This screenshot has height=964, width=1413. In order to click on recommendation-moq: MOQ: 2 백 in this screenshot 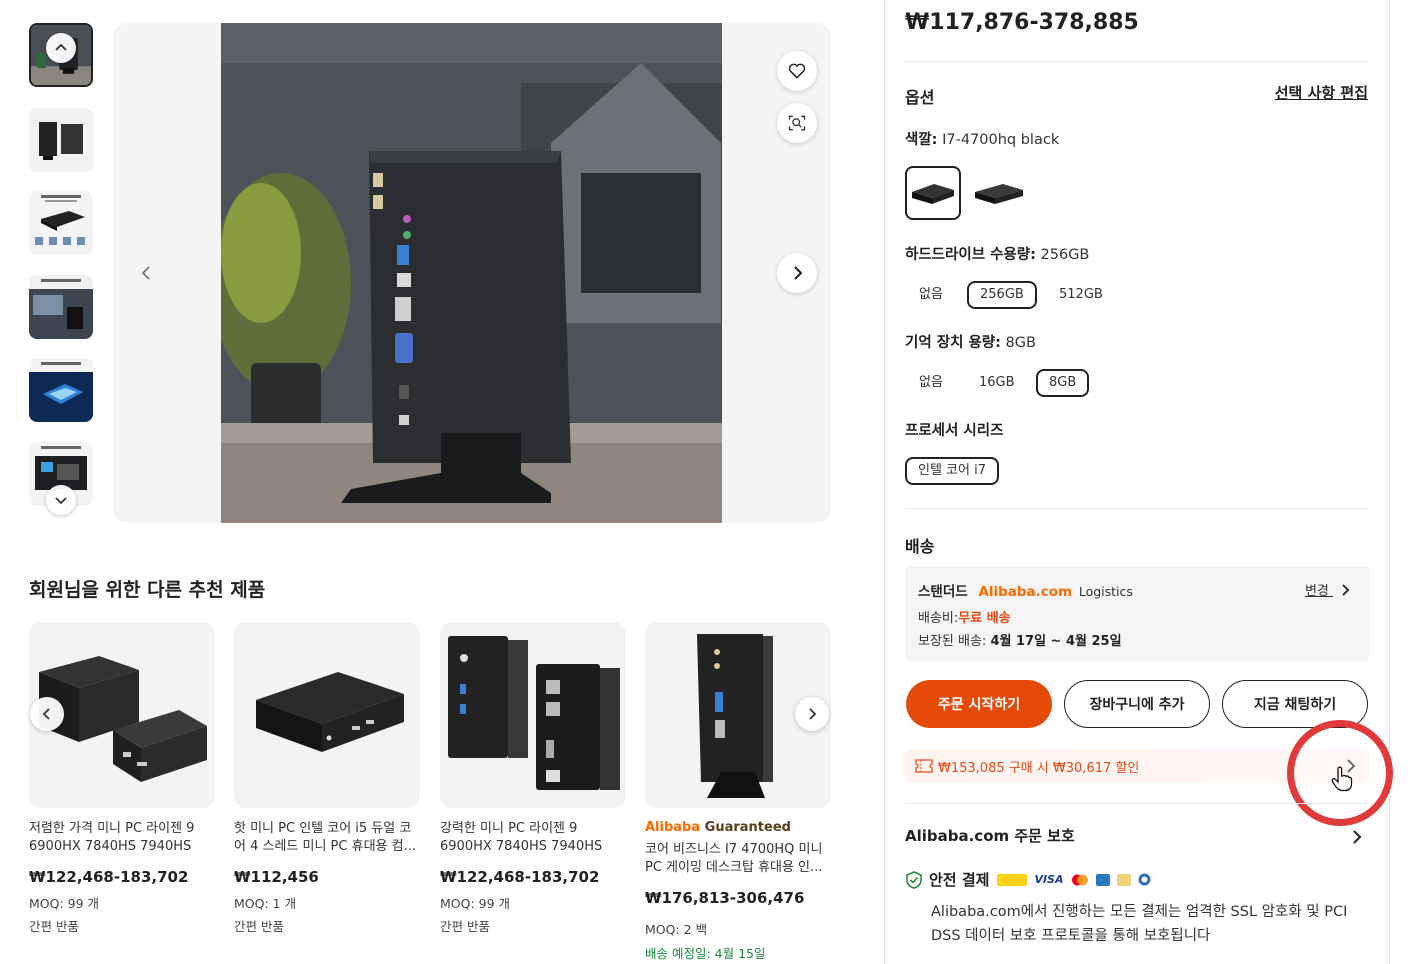, I will do `click(676, 929)`.